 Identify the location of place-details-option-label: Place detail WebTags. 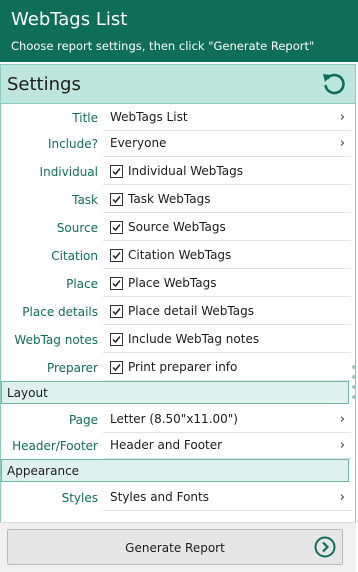
(191, 311).